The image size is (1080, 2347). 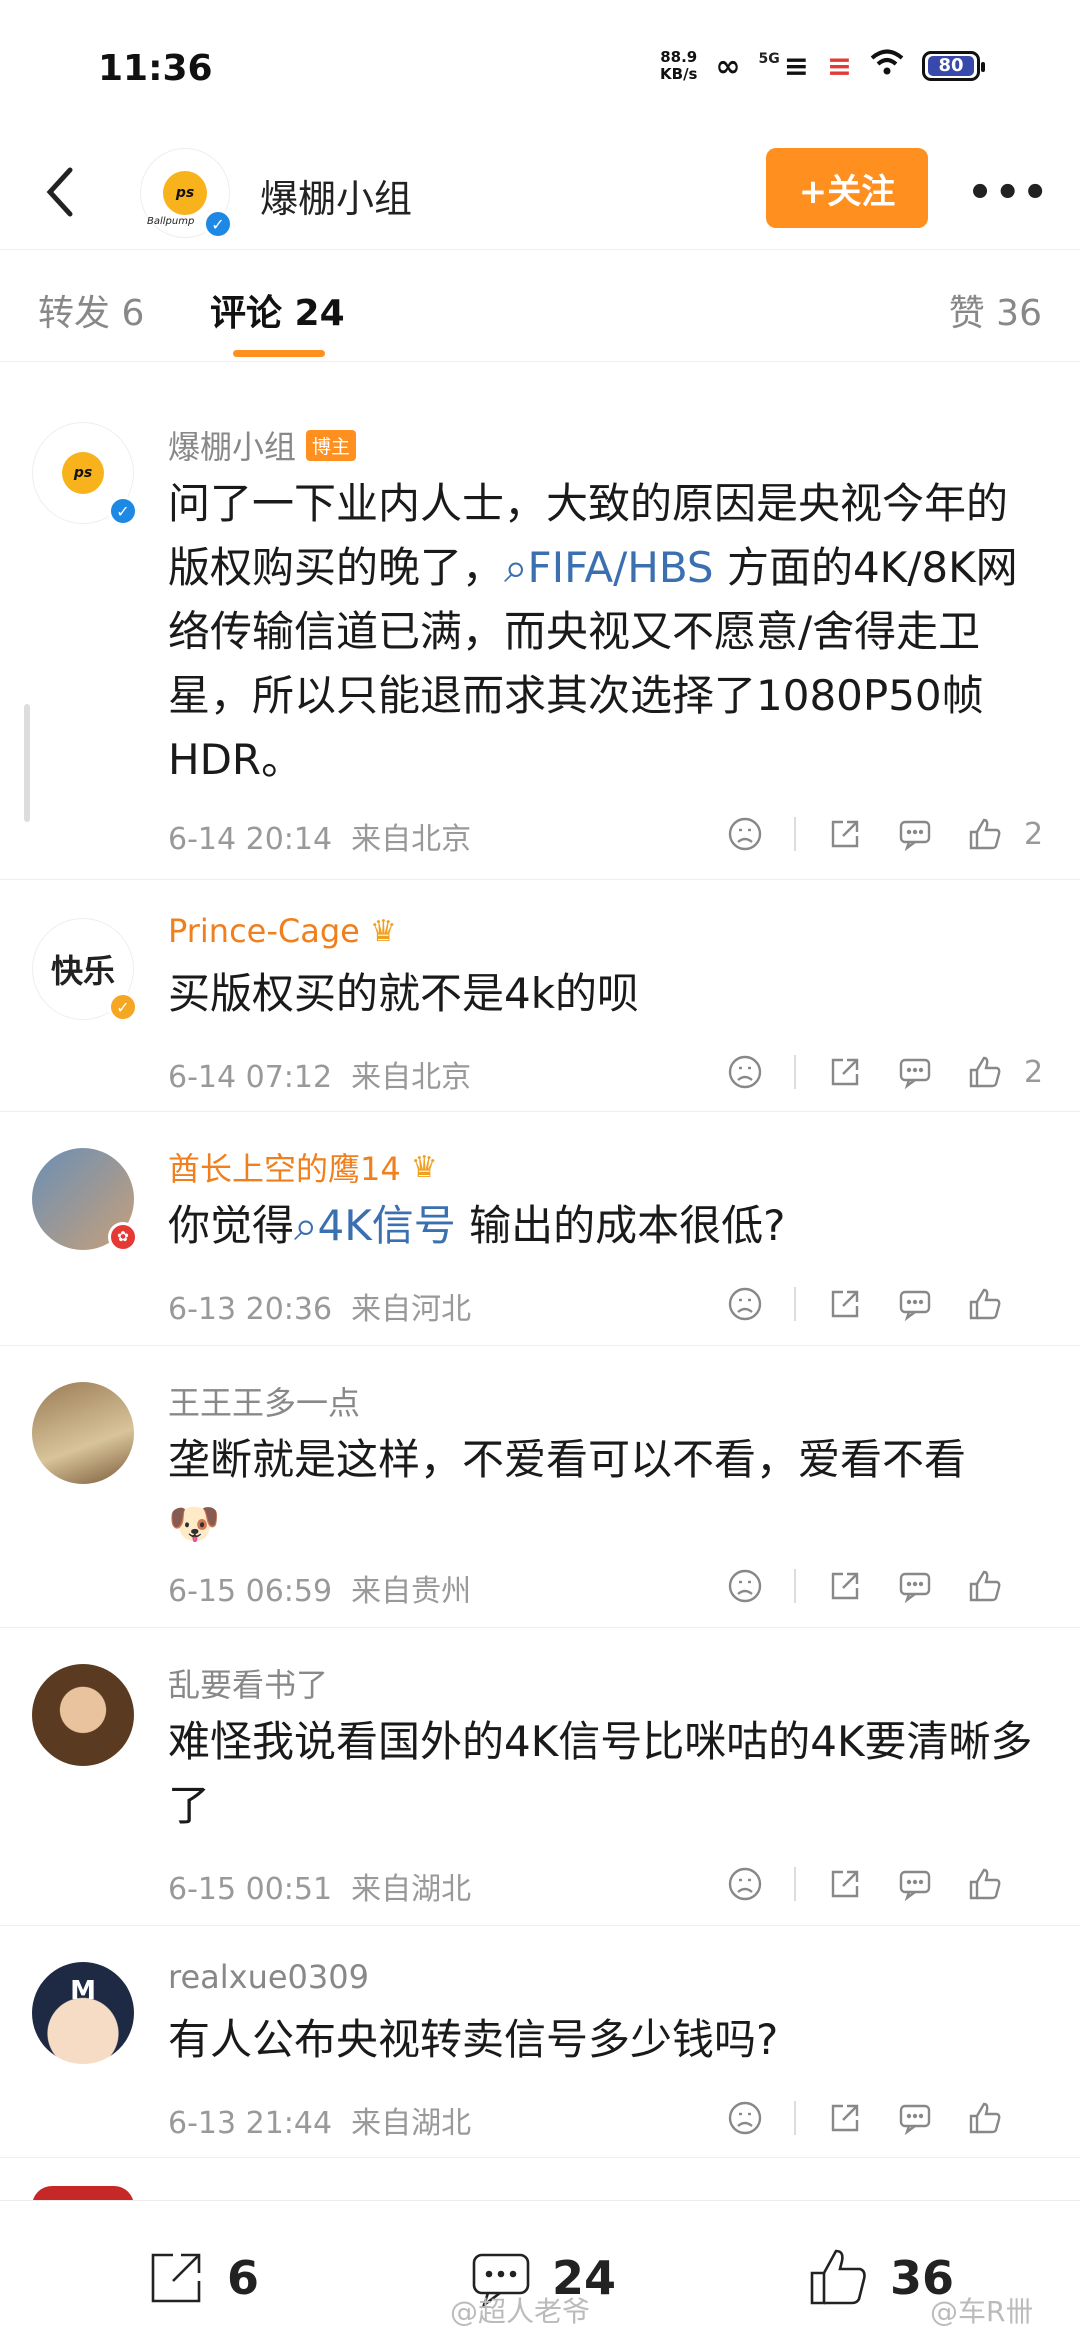 What do you see at coordinates (540, 306) in the screenshot?
I see `tab-bar: 转发 6 评论 24 赞 36` at bounding box center [540, 306].